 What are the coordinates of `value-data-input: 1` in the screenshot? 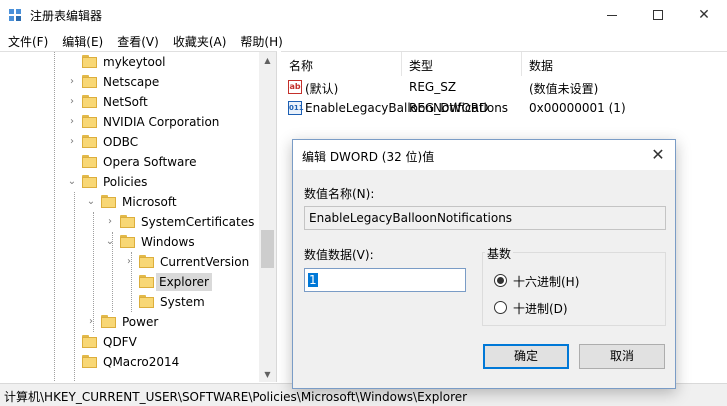 It's located at (385, 280).